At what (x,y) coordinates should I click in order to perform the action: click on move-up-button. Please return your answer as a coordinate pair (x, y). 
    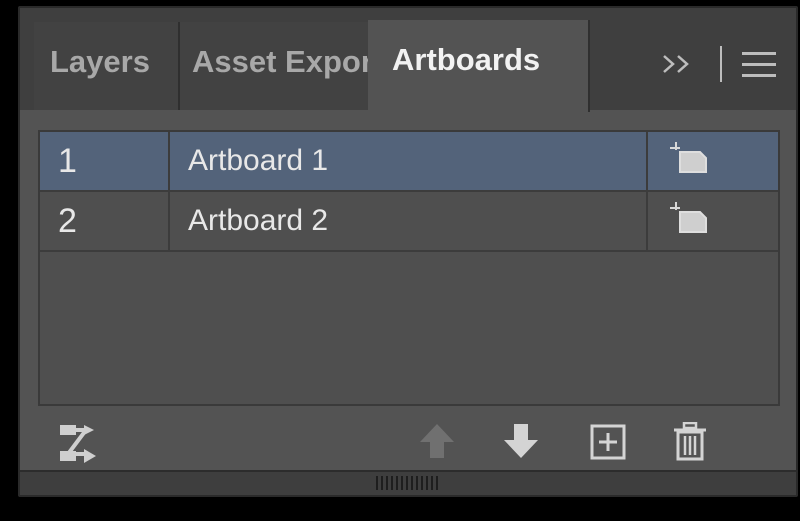
    Looking at the image, I should click on (437, 444).